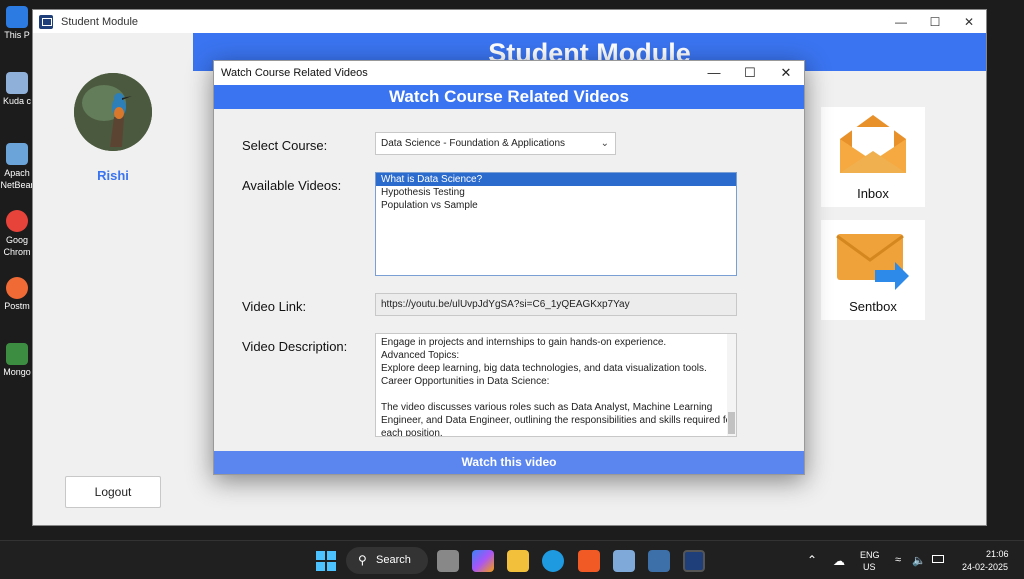 Image resolution: width=1024 pixels, height=579 pixels. What do you see at coordinates (556, 192) in the screenshot?
I see `list-item: Hypothesis Testing` at bounding box center [556, 192].